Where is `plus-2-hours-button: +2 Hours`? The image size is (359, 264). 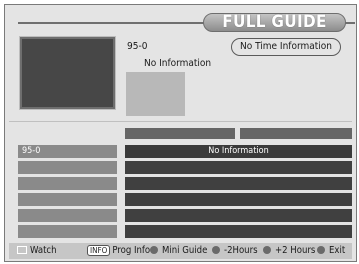 plus-2-hours-button: +2 Hours is located at coordinates (289, 251).